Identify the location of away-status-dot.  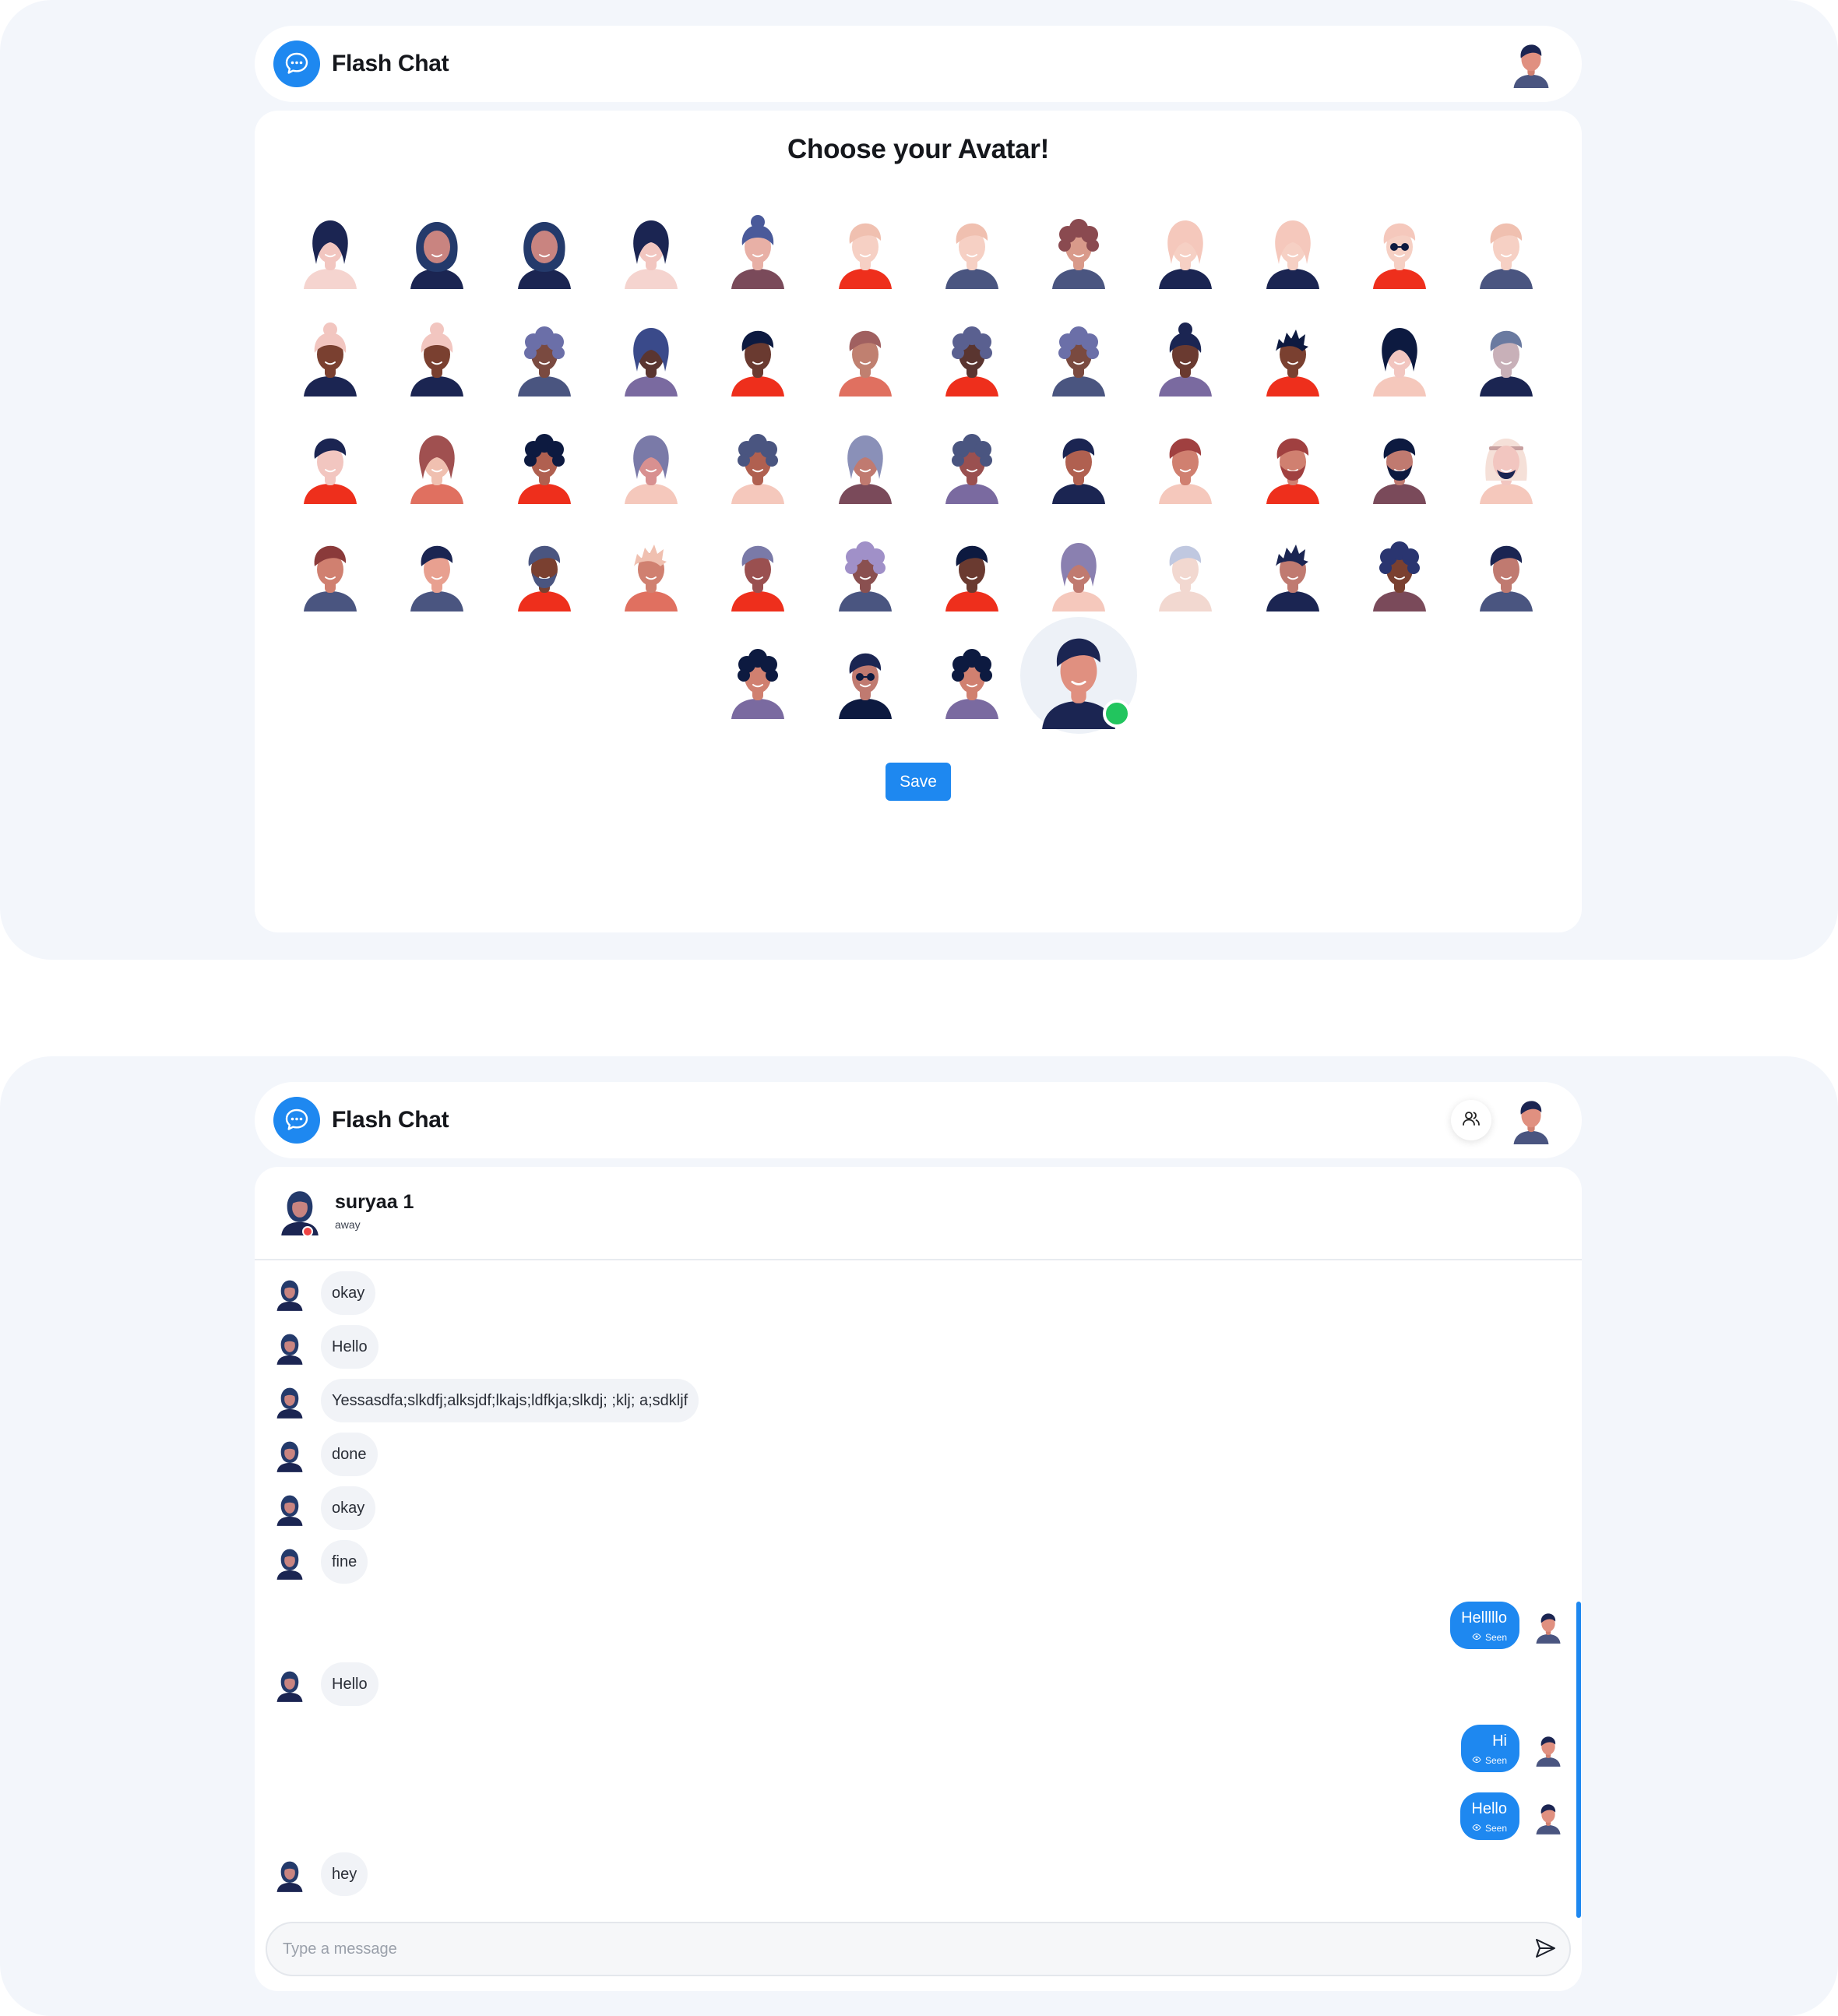
(307, 1232).